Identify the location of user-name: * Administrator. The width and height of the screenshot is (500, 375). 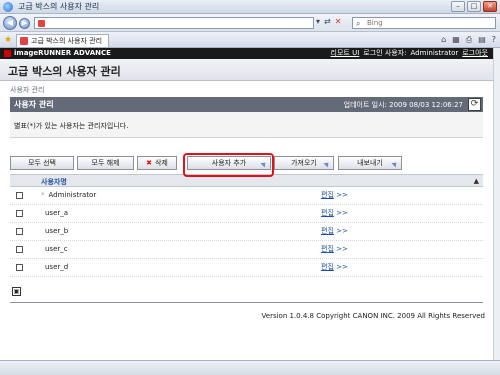
(68, 195).